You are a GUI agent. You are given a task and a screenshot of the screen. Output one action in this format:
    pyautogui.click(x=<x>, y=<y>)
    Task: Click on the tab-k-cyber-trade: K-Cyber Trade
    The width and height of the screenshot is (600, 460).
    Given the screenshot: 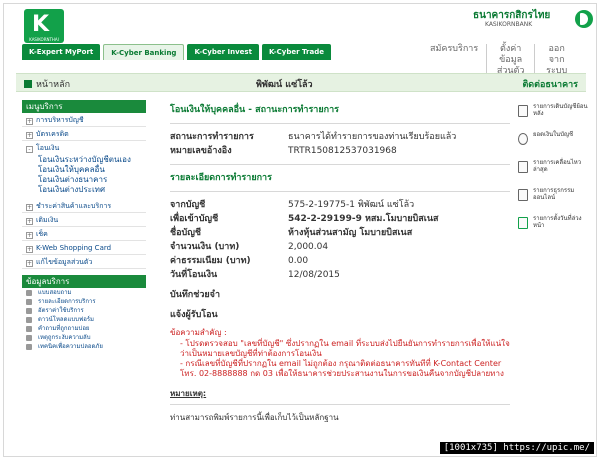 What is the action you would take?
    pyautogui.click(x=296, y=52)
    